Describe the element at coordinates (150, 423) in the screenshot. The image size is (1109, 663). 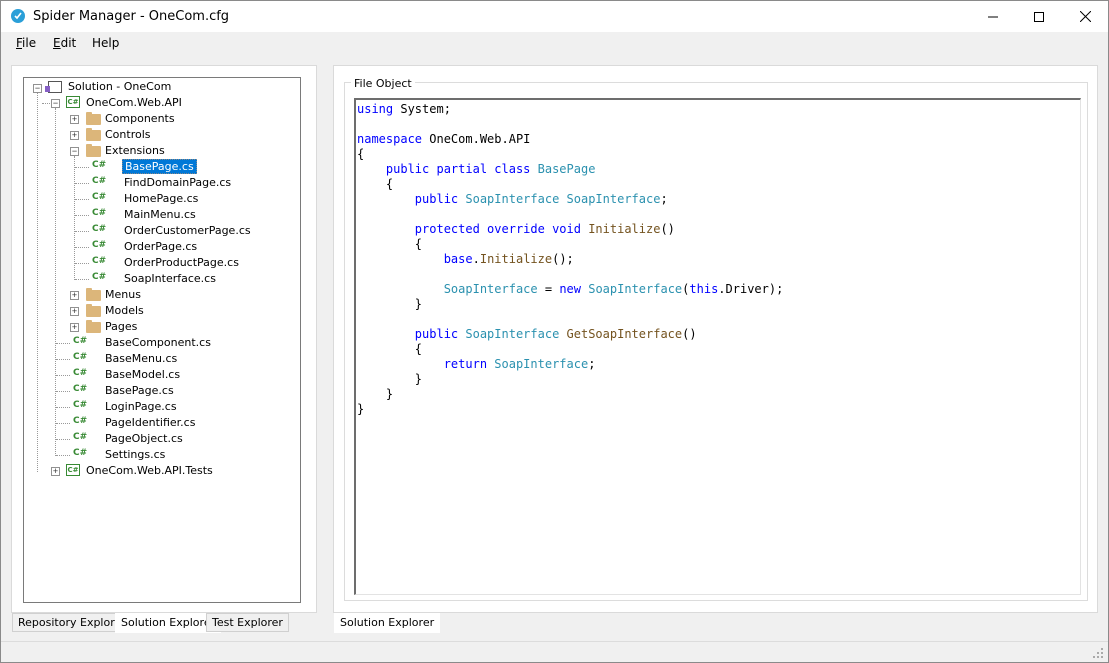
I see `tree-item-file: PageIdentifier.cs` at that location.